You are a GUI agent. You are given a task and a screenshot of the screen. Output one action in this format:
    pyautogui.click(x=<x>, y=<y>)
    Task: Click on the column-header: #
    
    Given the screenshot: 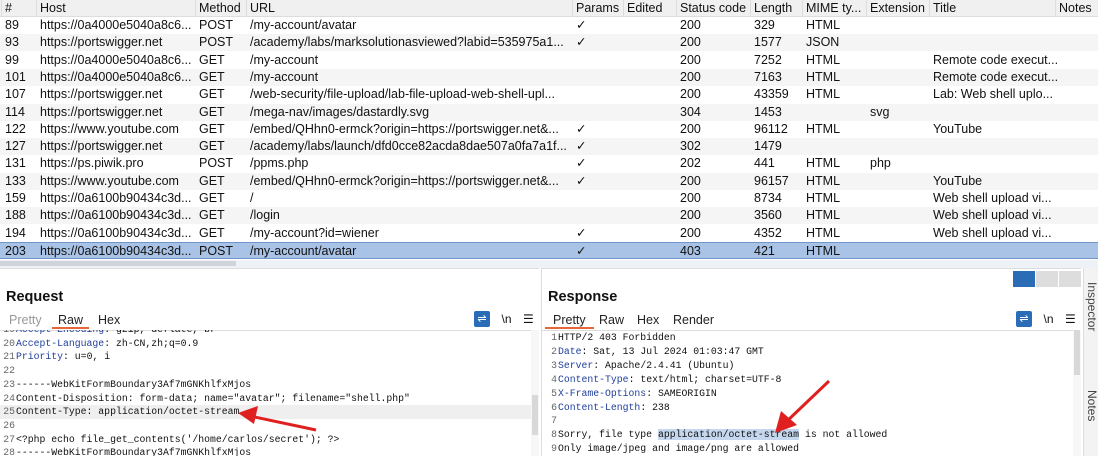 What is the action you would take?
    pyautogui.click(x=20, y=8)
    